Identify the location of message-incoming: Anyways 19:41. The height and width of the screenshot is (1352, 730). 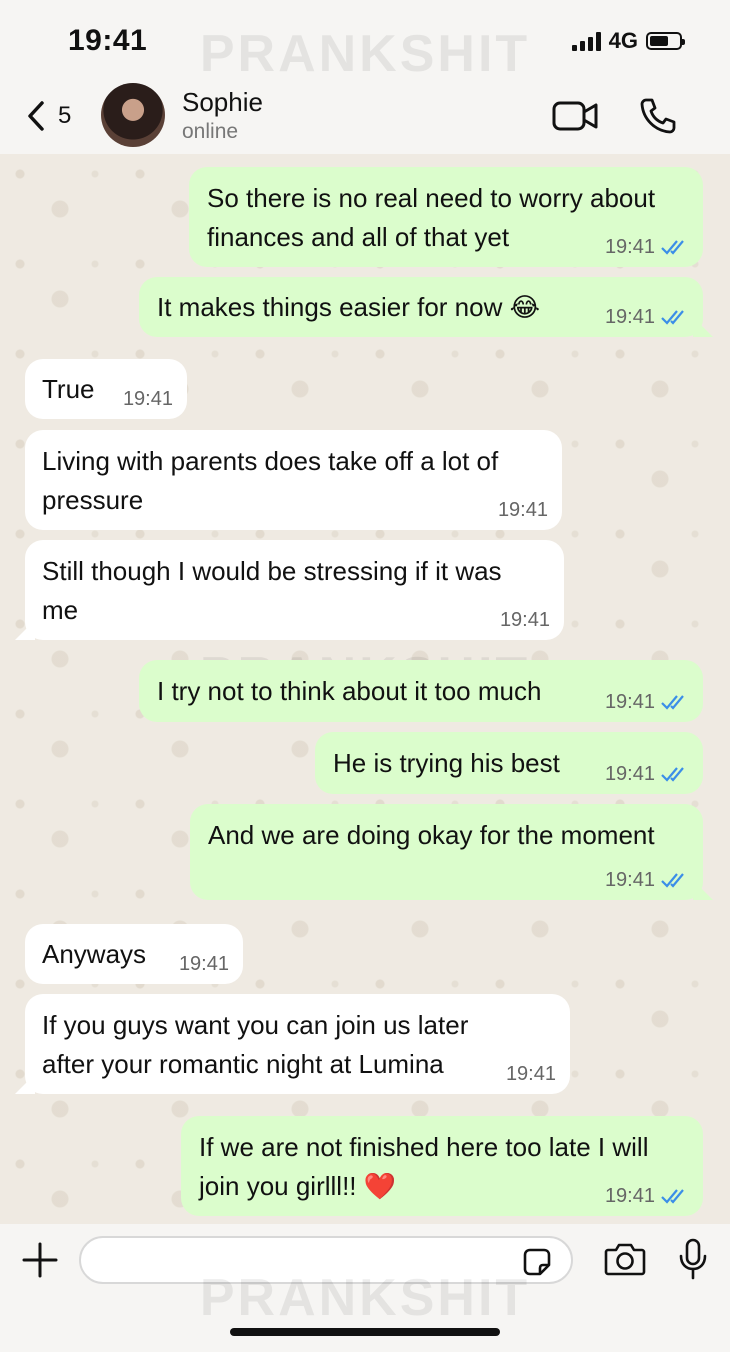
(134, 954).